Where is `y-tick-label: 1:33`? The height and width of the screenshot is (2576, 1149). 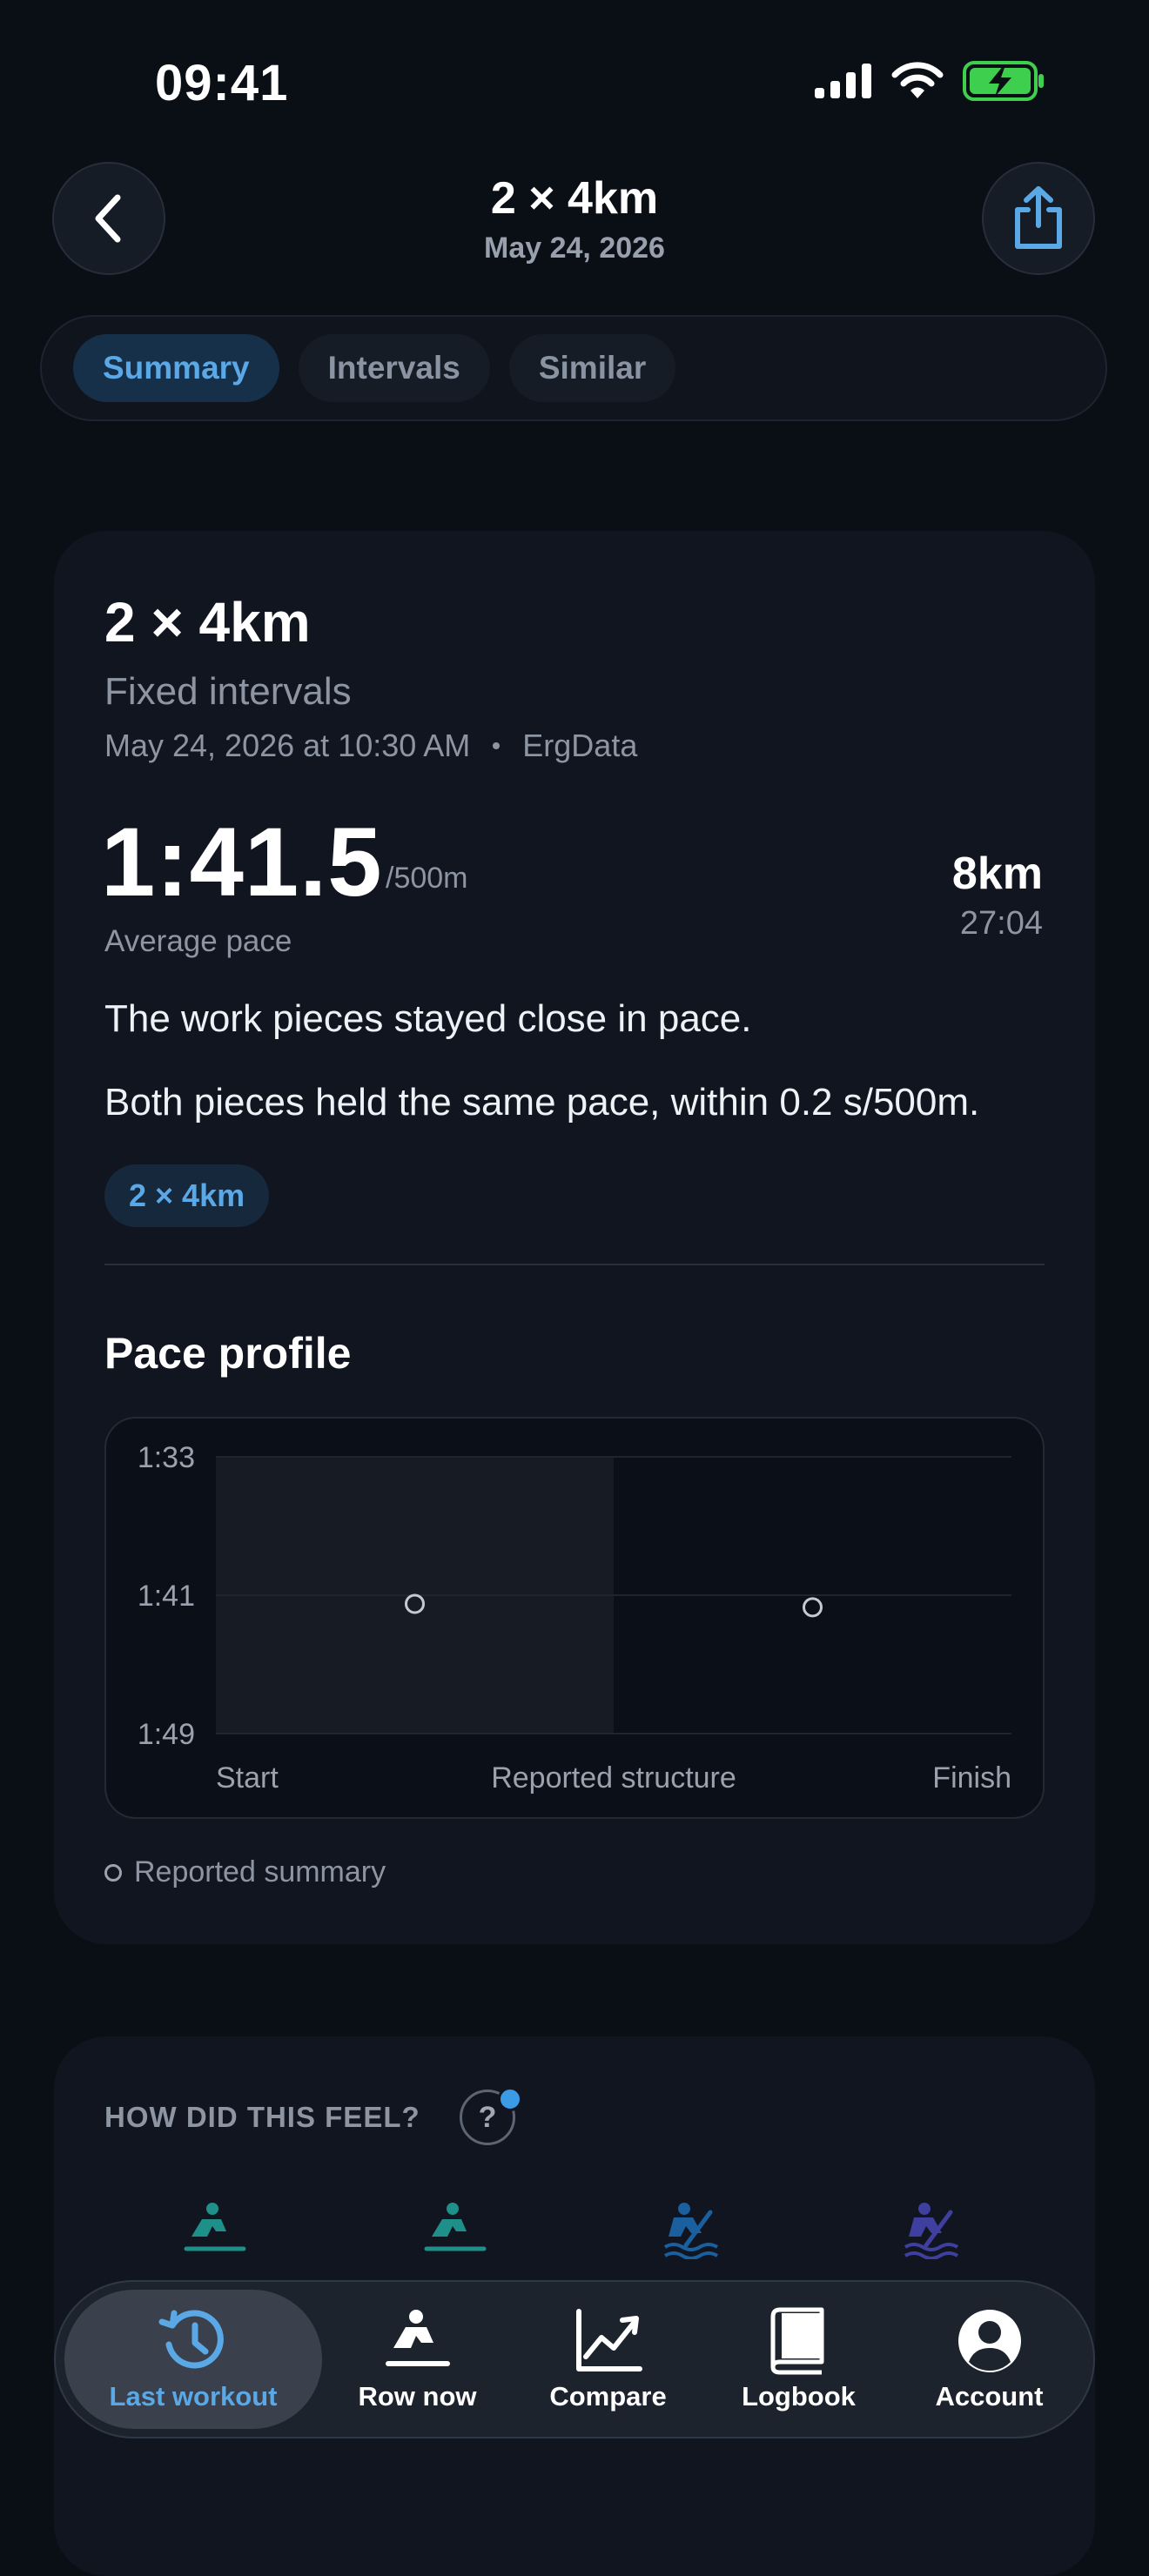
y-tick-label: 1:33 is located at coordinates (166, 1457).